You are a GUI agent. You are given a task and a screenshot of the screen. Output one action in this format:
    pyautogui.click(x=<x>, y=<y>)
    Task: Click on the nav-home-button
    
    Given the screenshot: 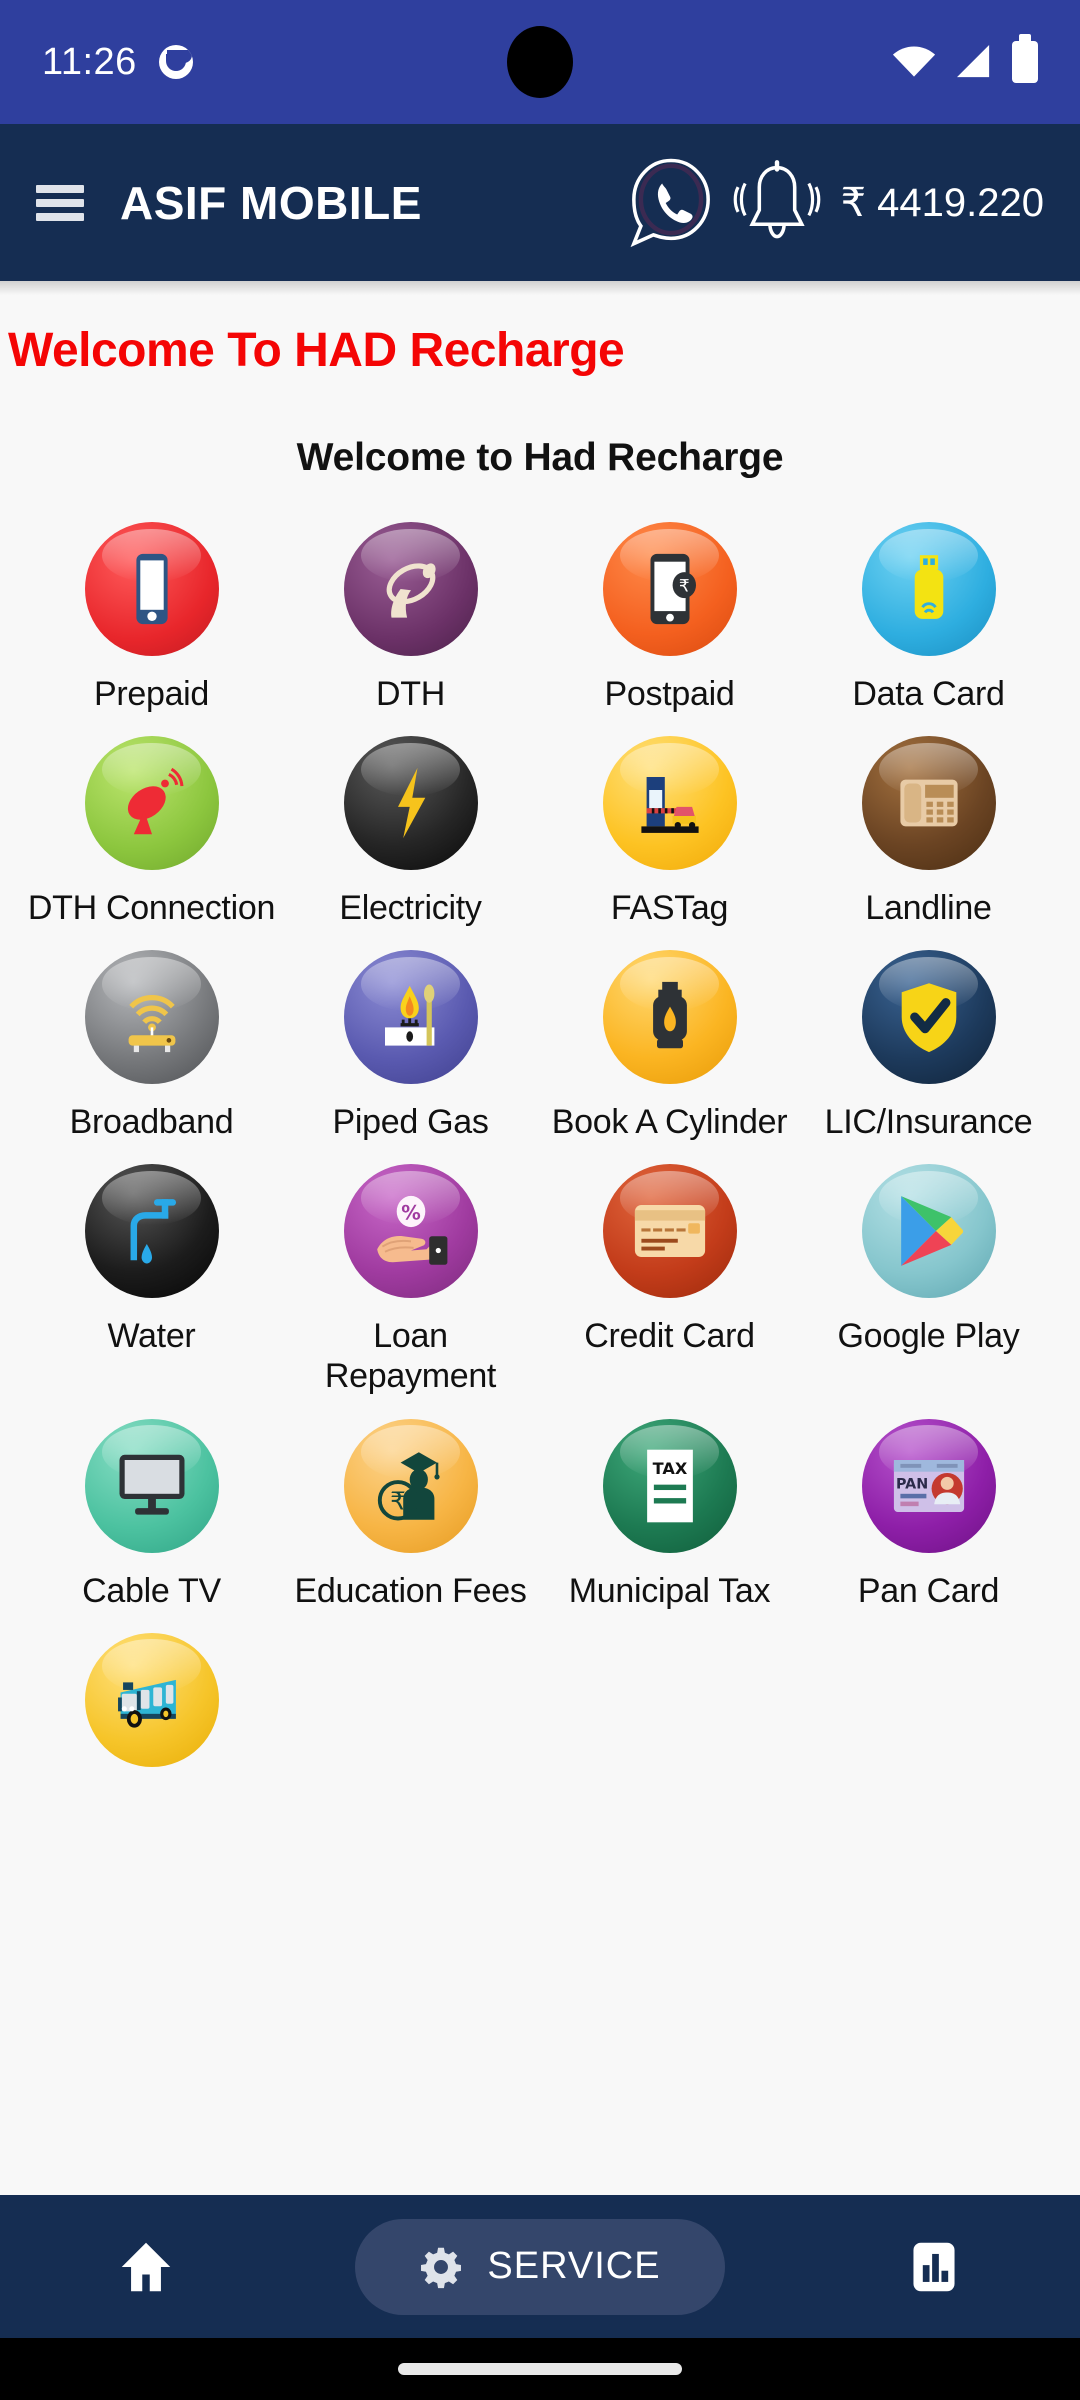 What is the action you would take?
    pyautogui.click(x=146, y=2267)
    